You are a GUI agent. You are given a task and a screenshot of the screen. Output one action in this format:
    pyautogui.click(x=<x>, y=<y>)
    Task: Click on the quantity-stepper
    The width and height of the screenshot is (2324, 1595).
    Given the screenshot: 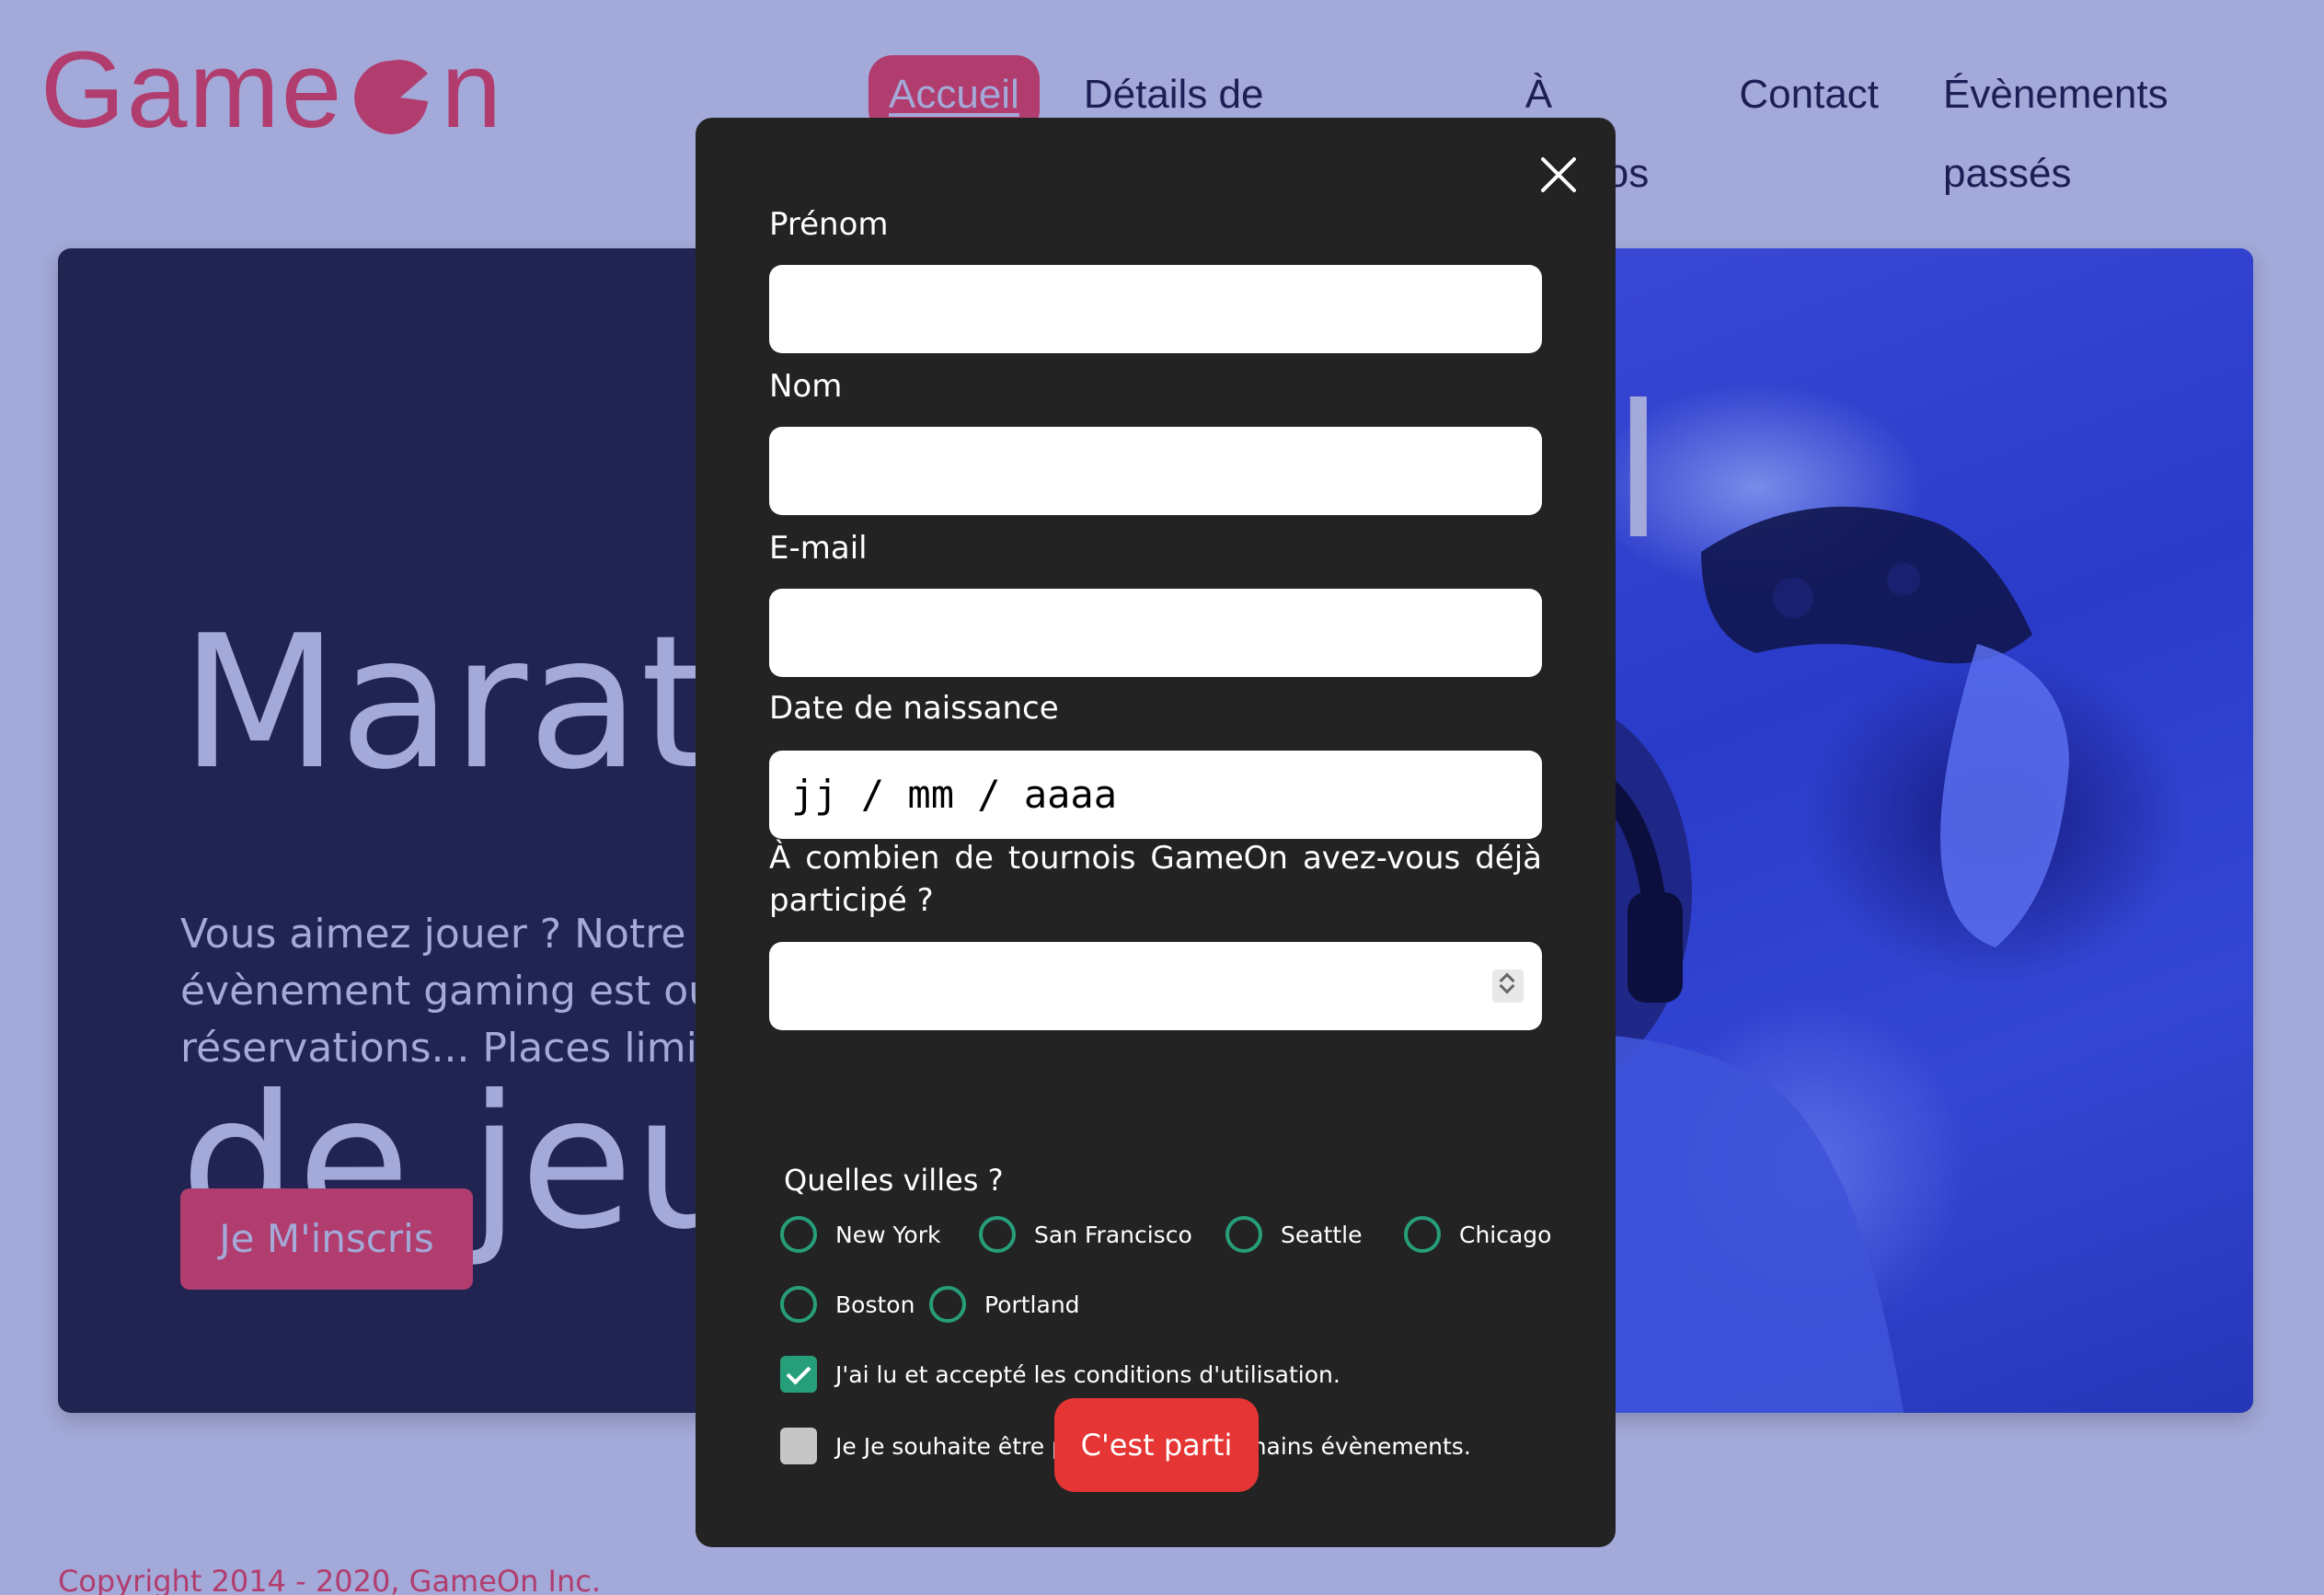 What is the action you would take?
    pyautogui.click(x=1508, y=987)
    